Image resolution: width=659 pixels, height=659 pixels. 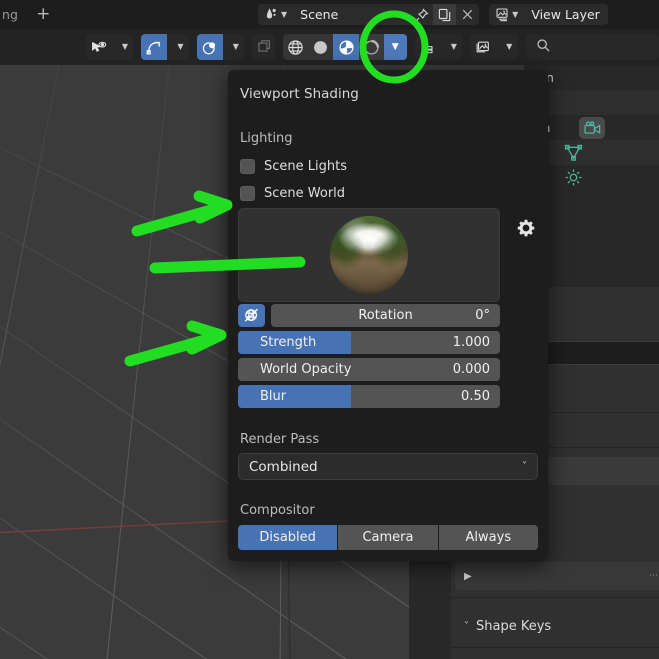 I want to click on gear-icon, so click(x=526, y=228).